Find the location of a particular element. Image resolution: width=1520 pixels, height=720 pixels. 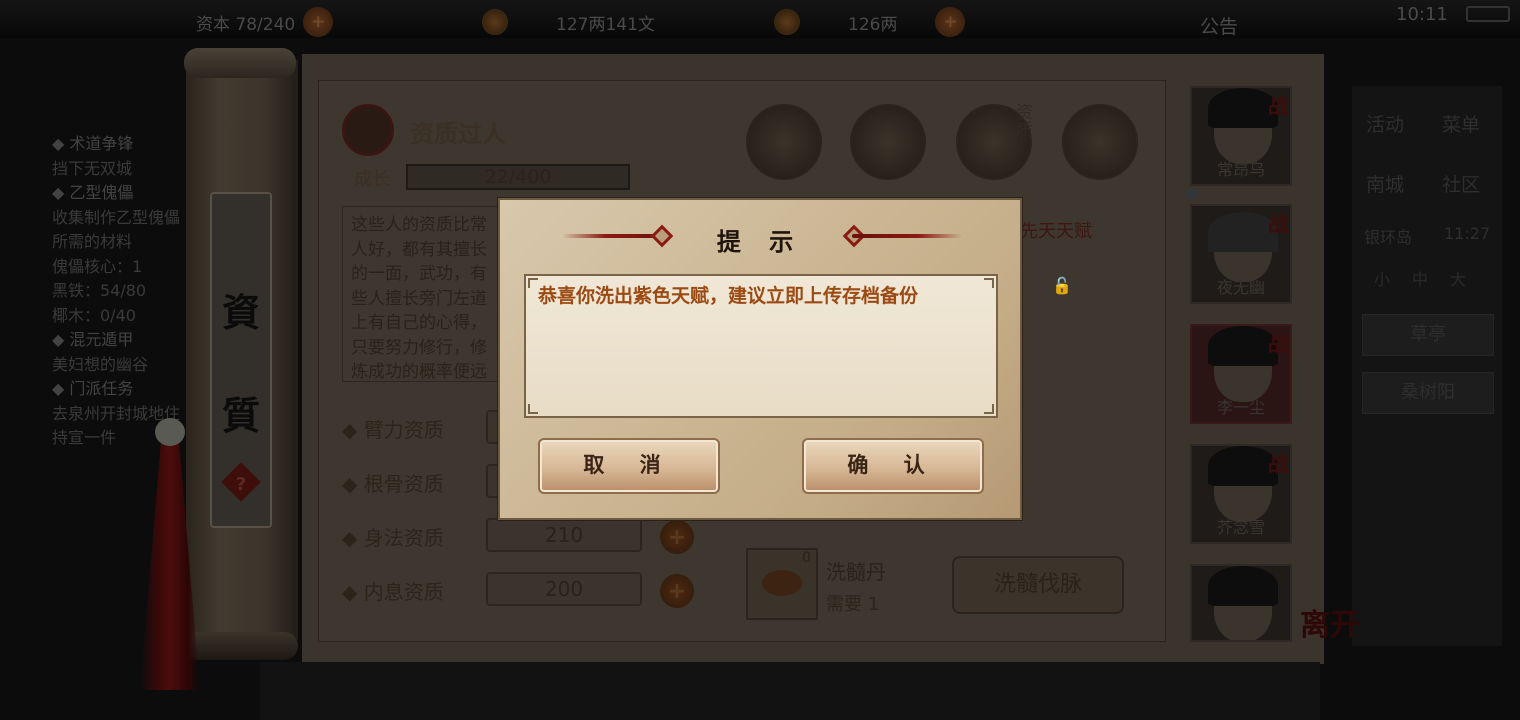

title-ornament-right is located at coordinates (907, 236).